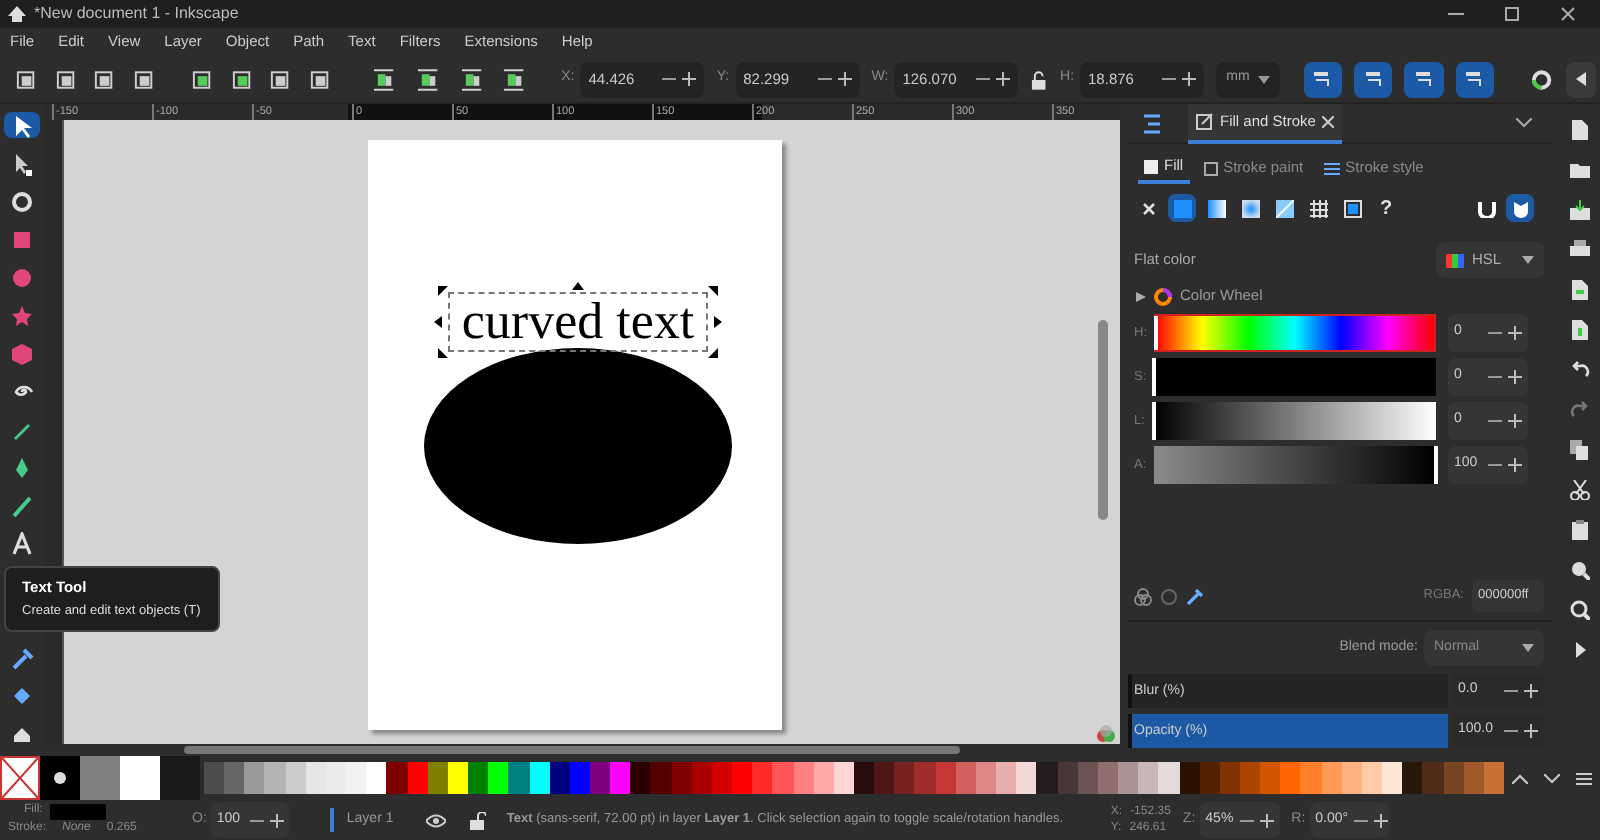 The width and height of the screenshot is (1600, 840). I want to click on window-title: *New document 1 - Inkscape, so click(136, 14).